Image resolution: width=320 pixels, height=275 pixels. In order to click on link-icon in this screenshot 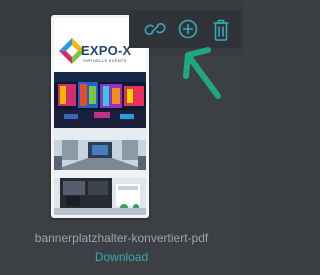, I will do `click(155, 29)`.